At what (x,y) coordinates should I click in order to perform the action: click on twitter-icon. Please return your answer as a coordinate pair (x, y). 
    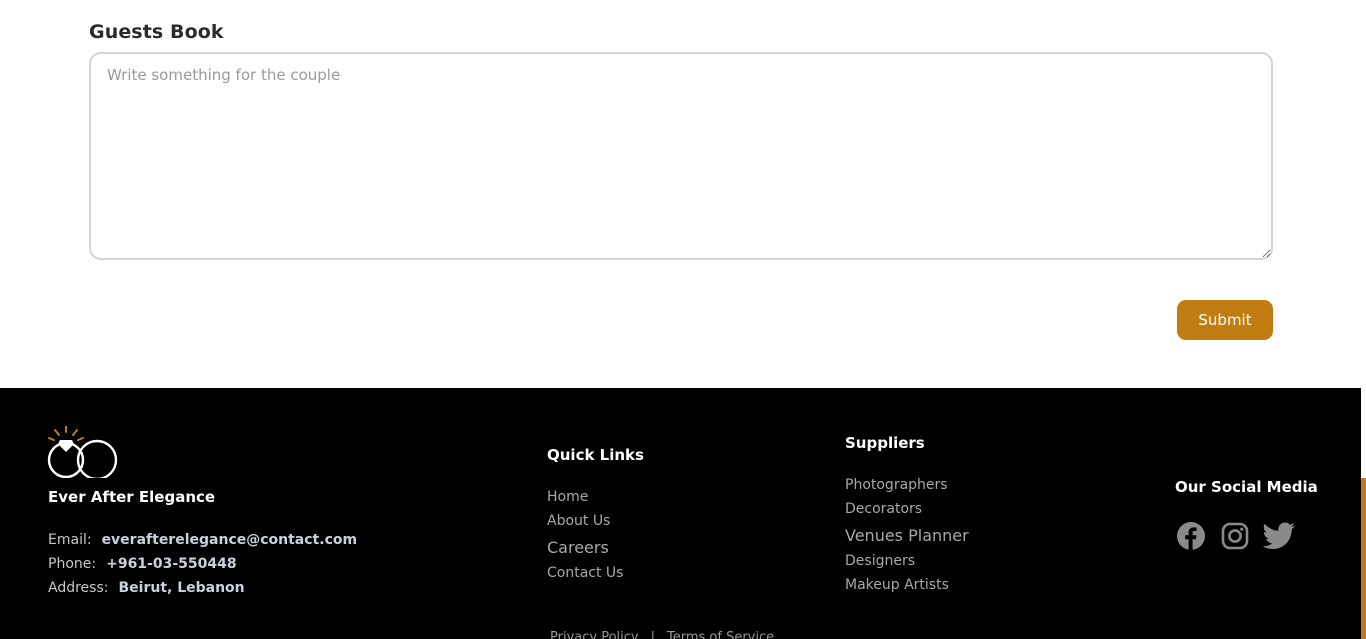
    Looking at the image, I should click on (1279, 536).